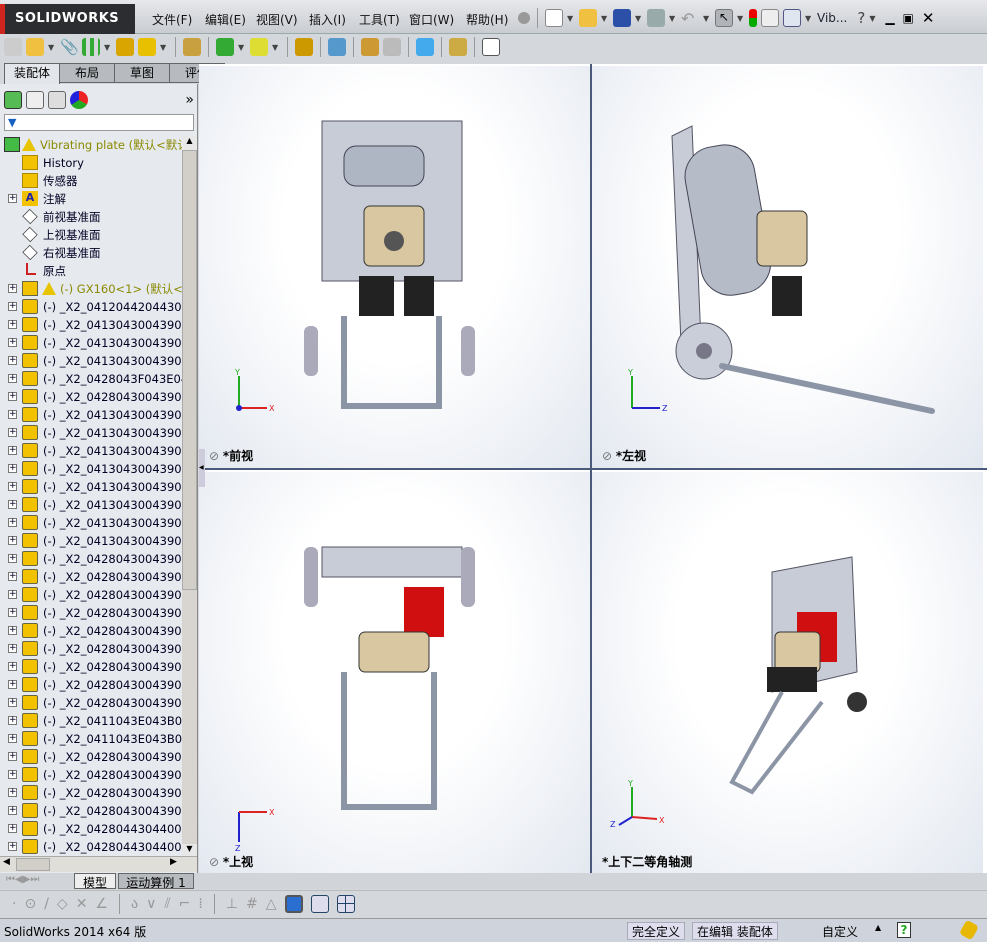 The width and height of the screenshot is (987, 942). I want to click on display-manager-icon, so click(79, 100).